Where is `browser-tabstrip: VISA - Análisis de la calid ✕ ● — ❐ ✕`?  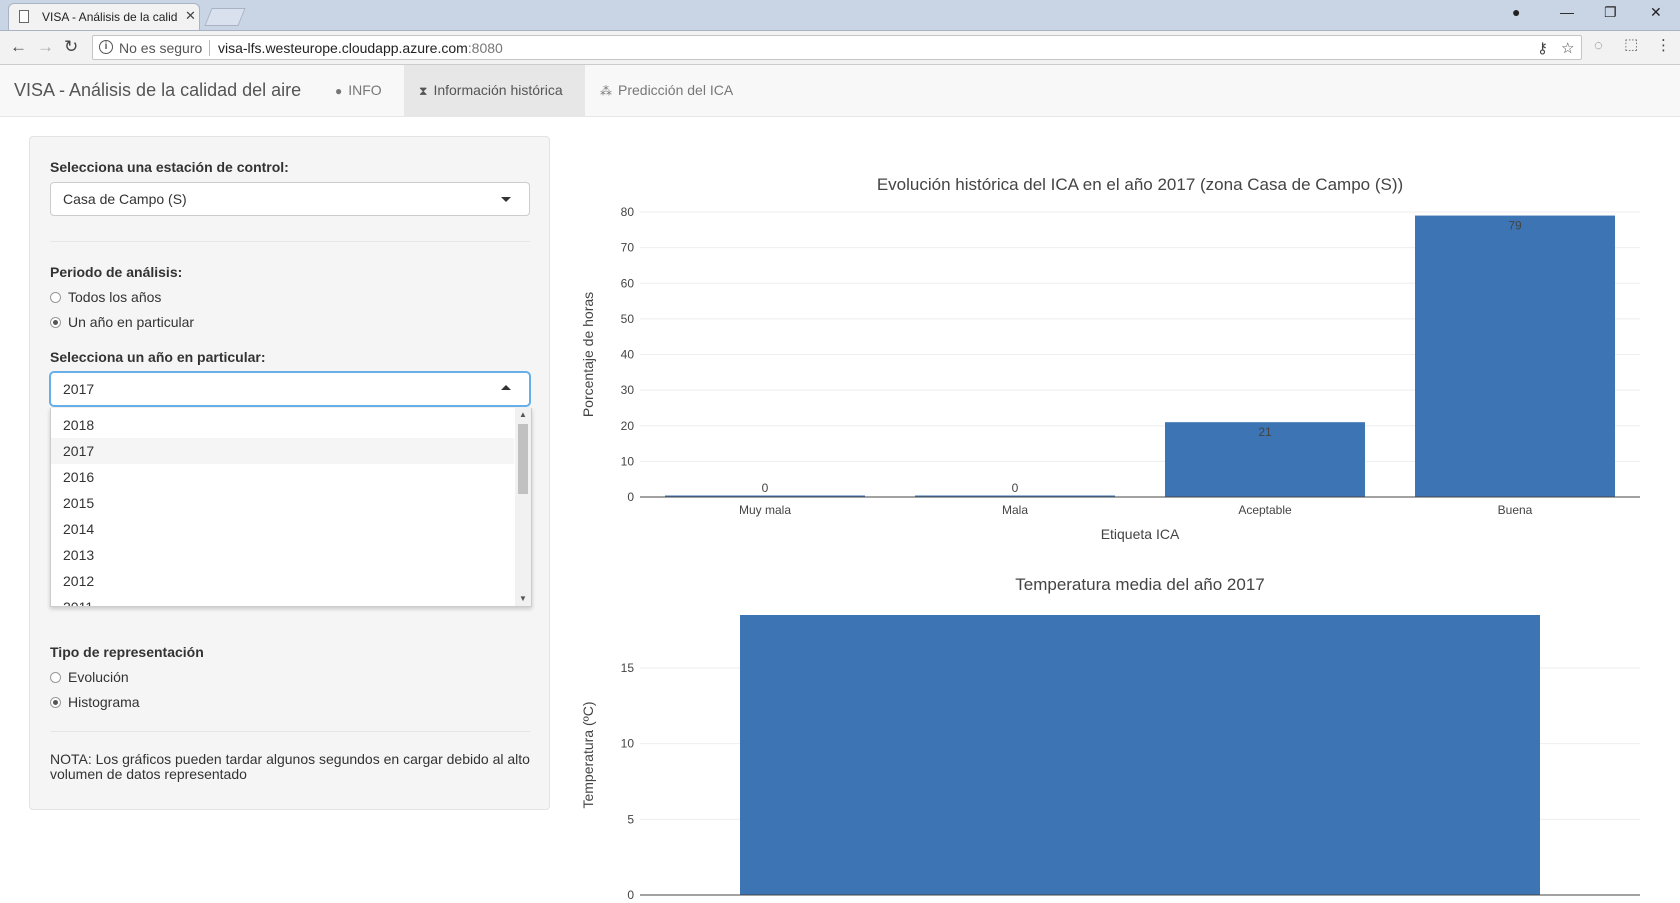
browser-tabstrip: VISA - Análisis de la calid ✕ ● — ❐ ✕ is located at coordinates (840, 15).